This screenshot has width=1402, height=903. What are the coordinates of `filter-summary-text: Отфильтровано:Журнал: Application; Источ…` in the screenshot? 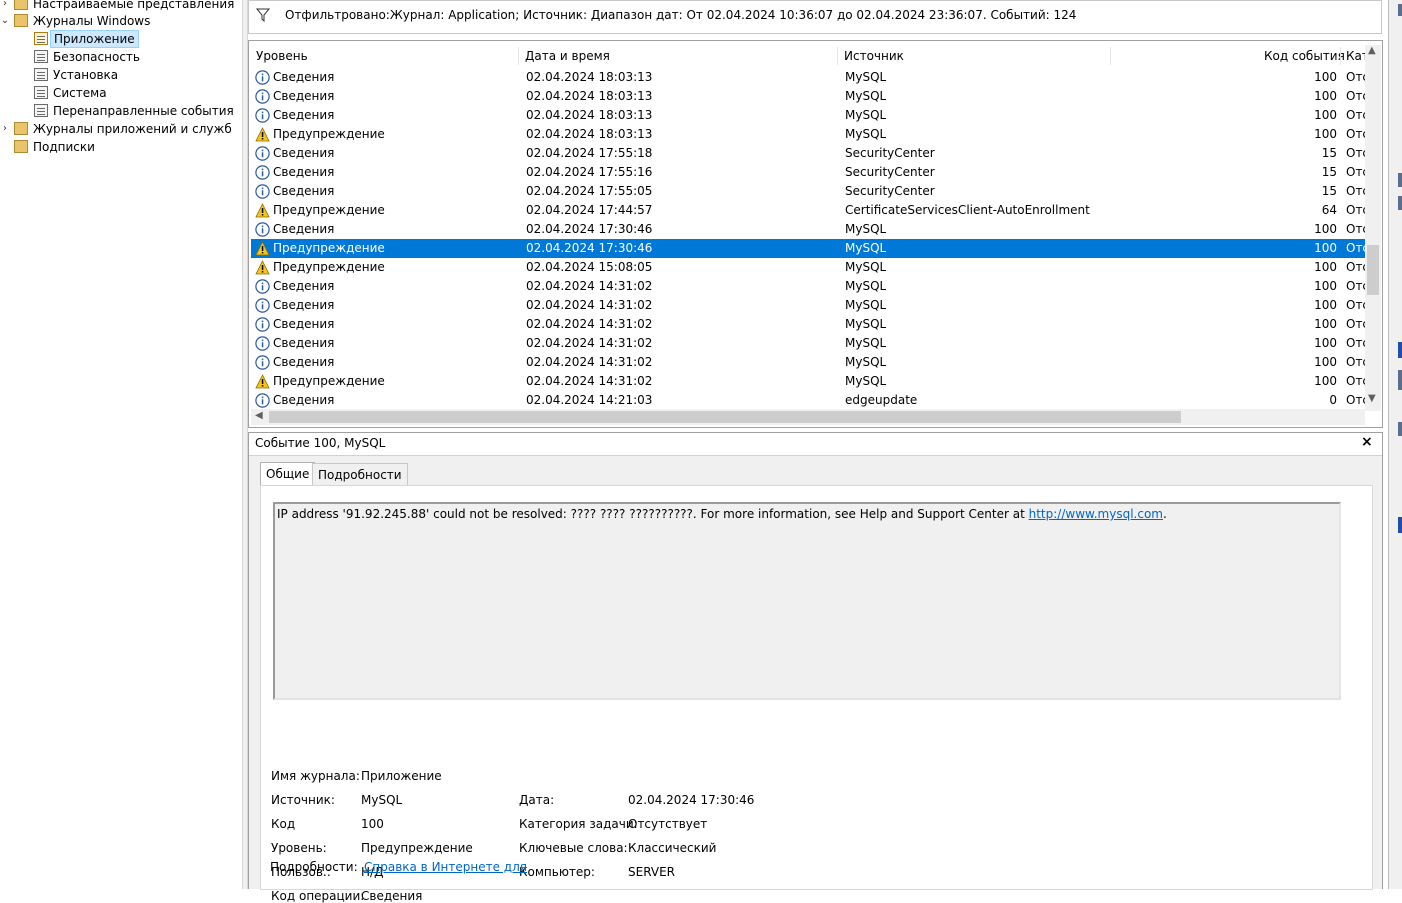 It's located at (681, 15).